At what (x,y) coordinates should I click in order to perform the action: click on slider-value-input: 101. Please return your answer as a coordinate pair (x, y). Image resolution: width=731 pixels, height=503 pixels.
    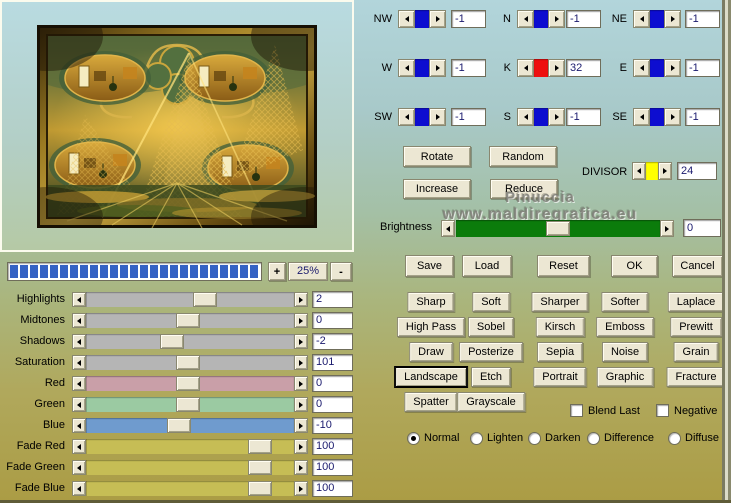
    Looking at the image, I should click on (332, 362).